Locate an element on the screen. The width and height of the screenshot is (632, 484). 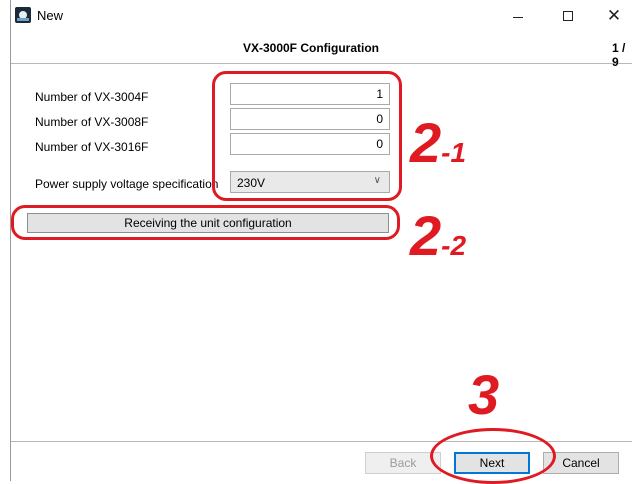
step-3-label: 3 is located at coordinates (484, 394).